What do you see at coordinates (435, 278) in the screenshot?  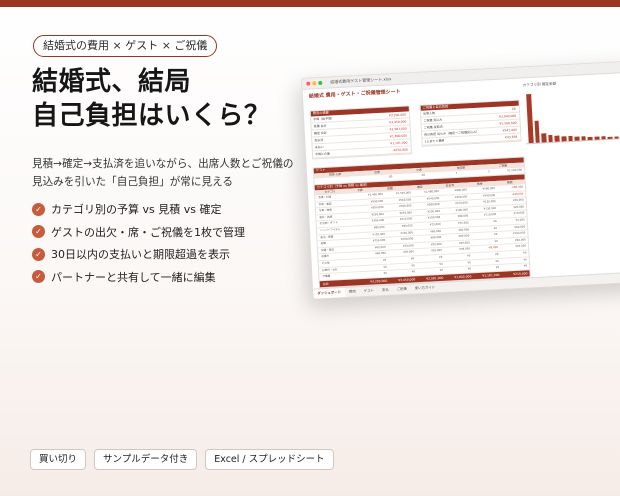 I see `total-cell: ¥2,981,000` at bounding box center [435, 278].